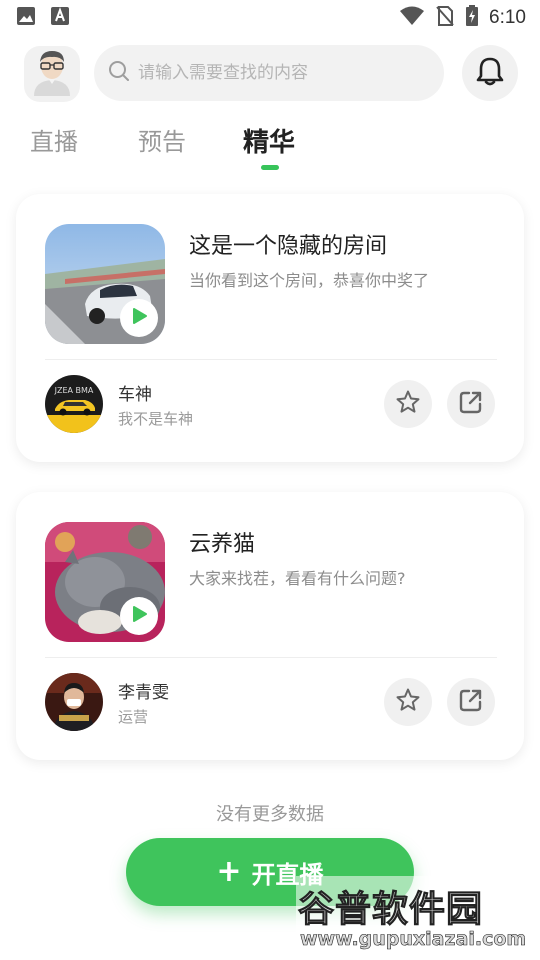 The width and height of the screenshot is (540, 960). What do you see at coordinates (229, 871) in the screenshot?
I see `plus-icon: +` at bounding box center [229, 871].